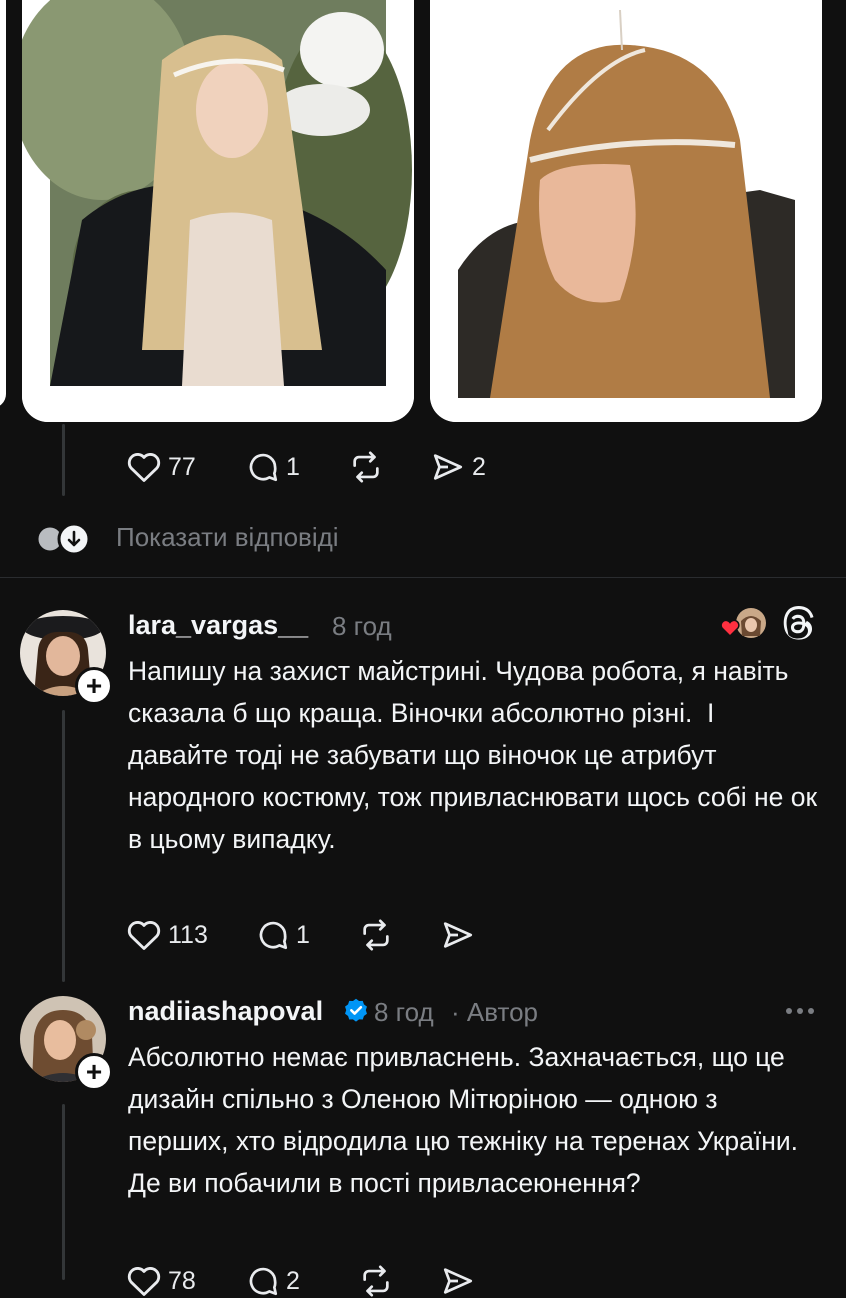 Image resolution: width=846 pixels, height=1298 pixels. I want to click on more-options-button, so click(800, 1011).